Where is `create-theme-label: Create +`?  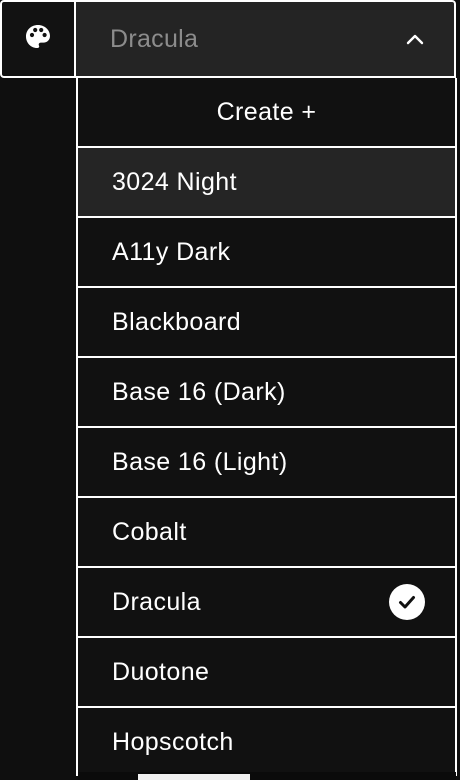
create-theme-label: Create + is located at coordinates (266, 111).